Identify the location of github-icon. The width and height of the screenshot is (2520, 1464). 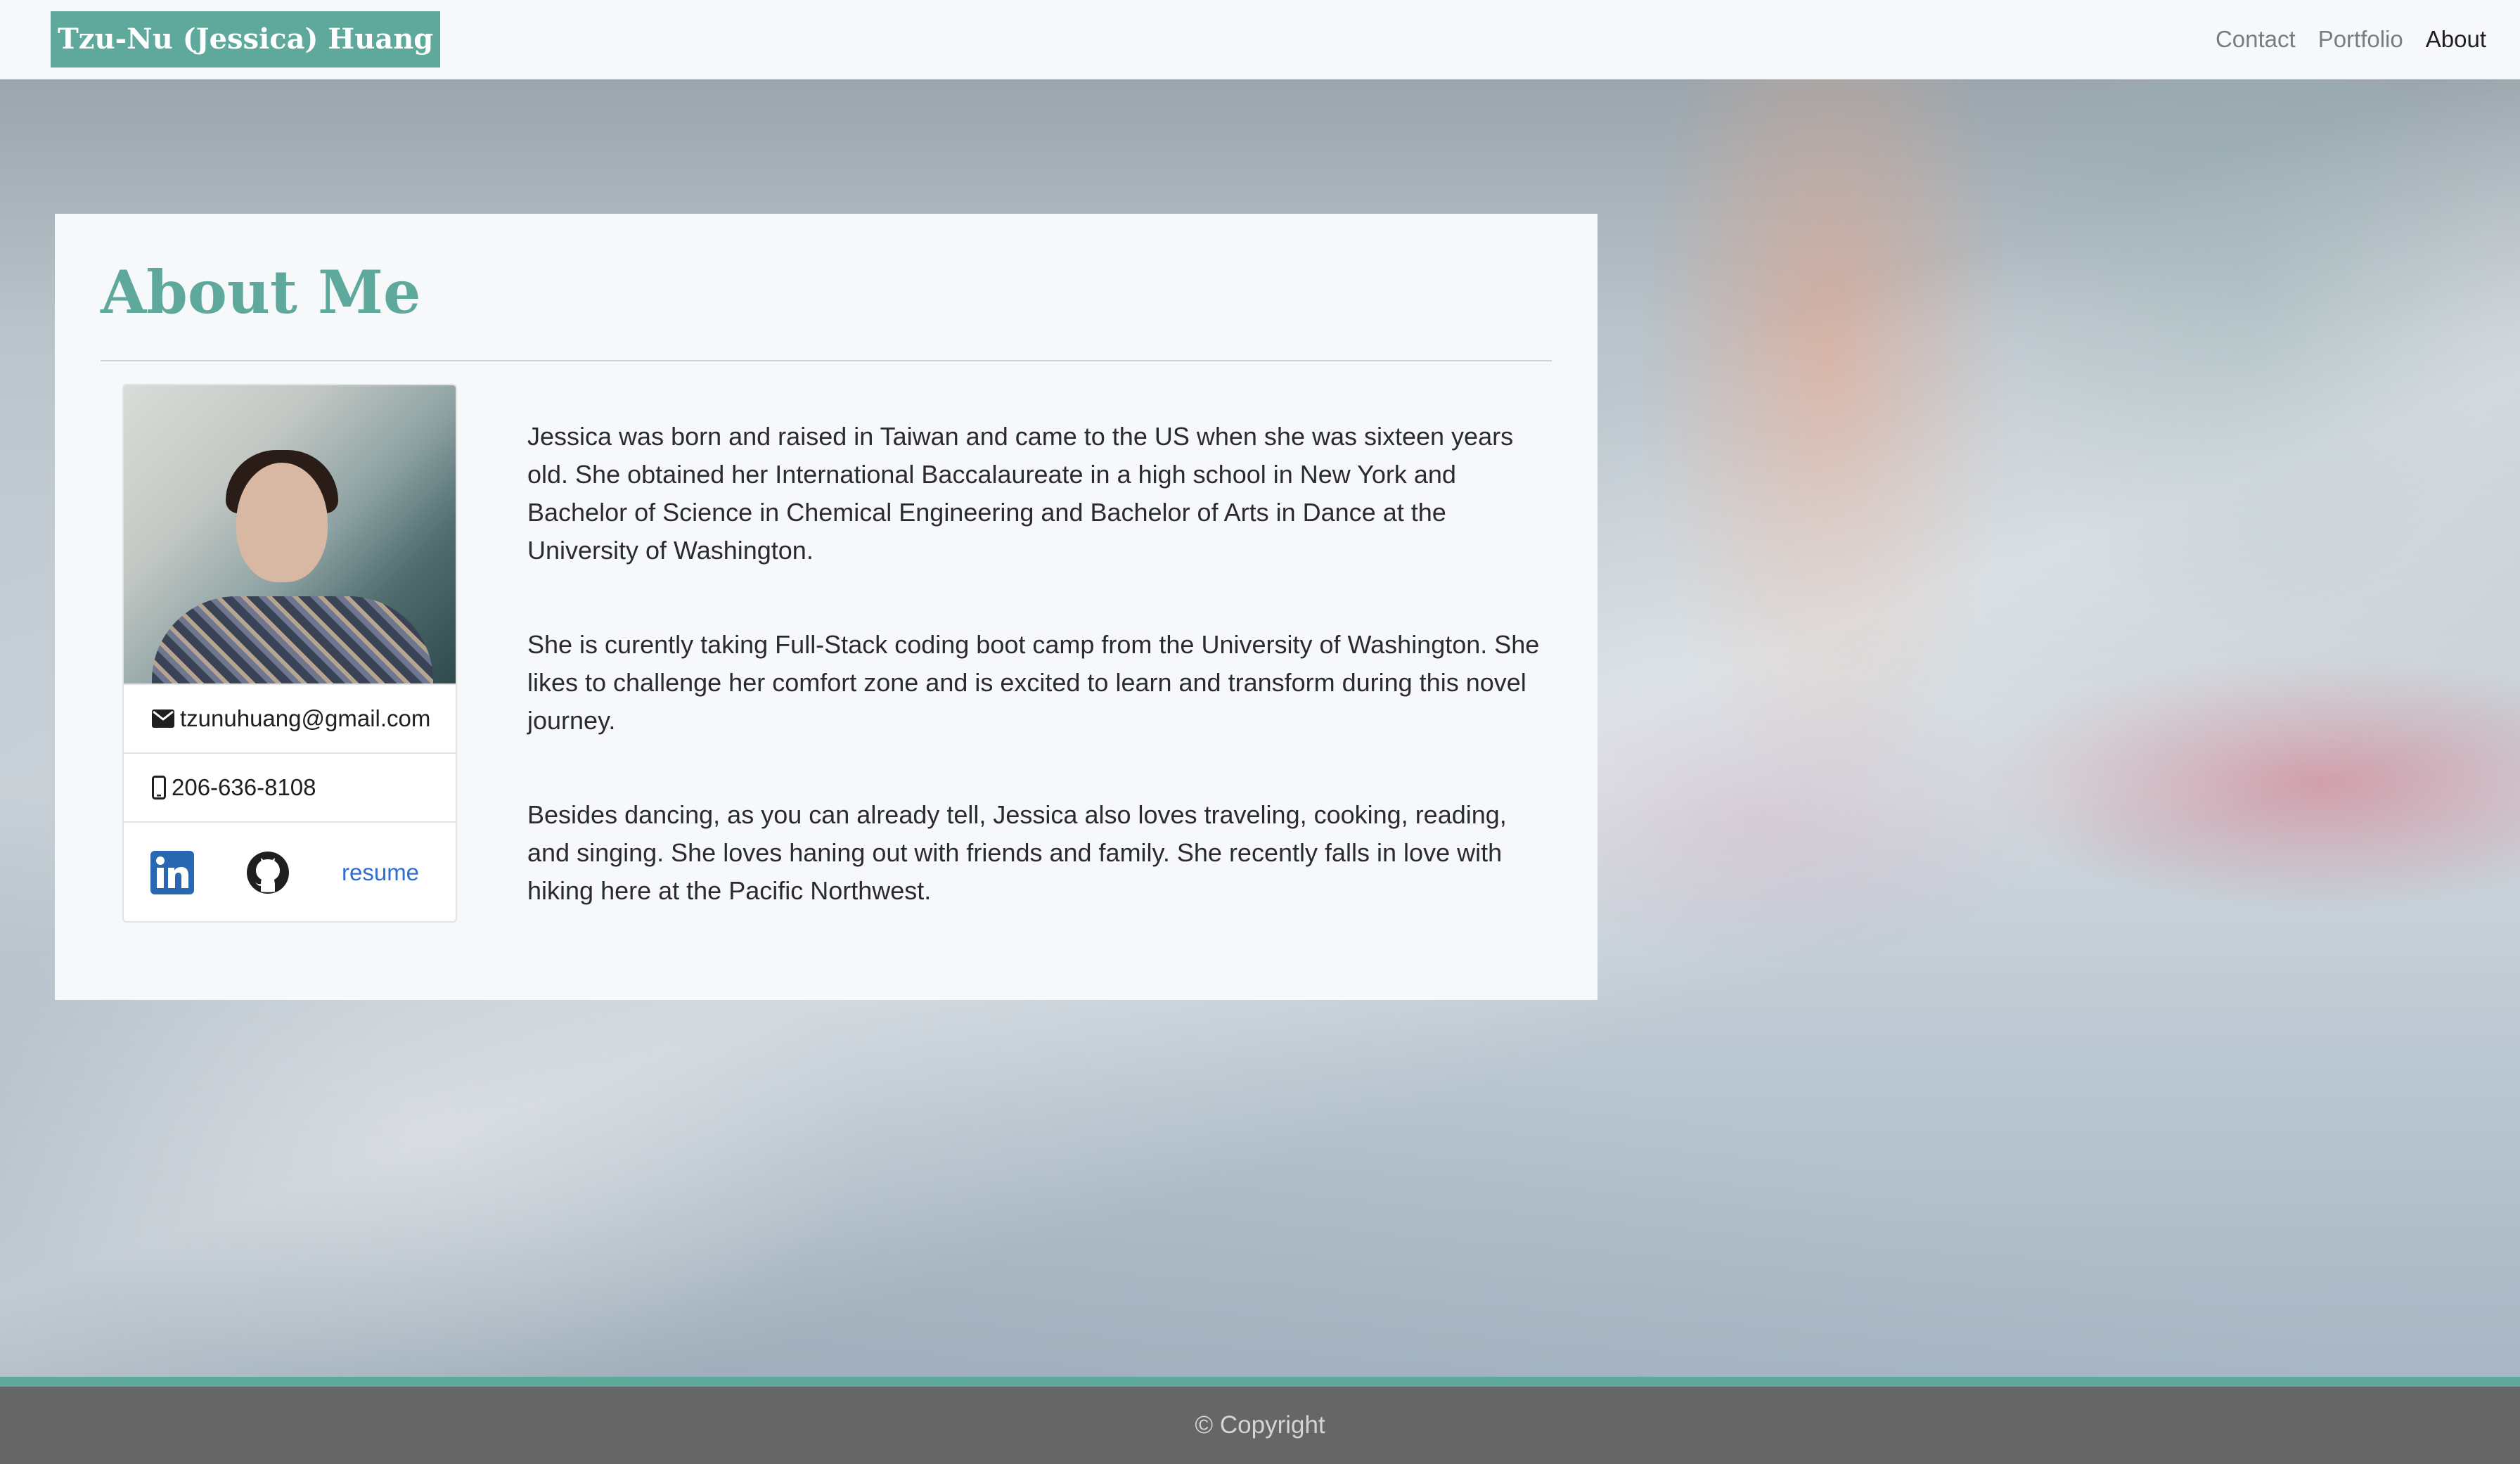
(268, 873).